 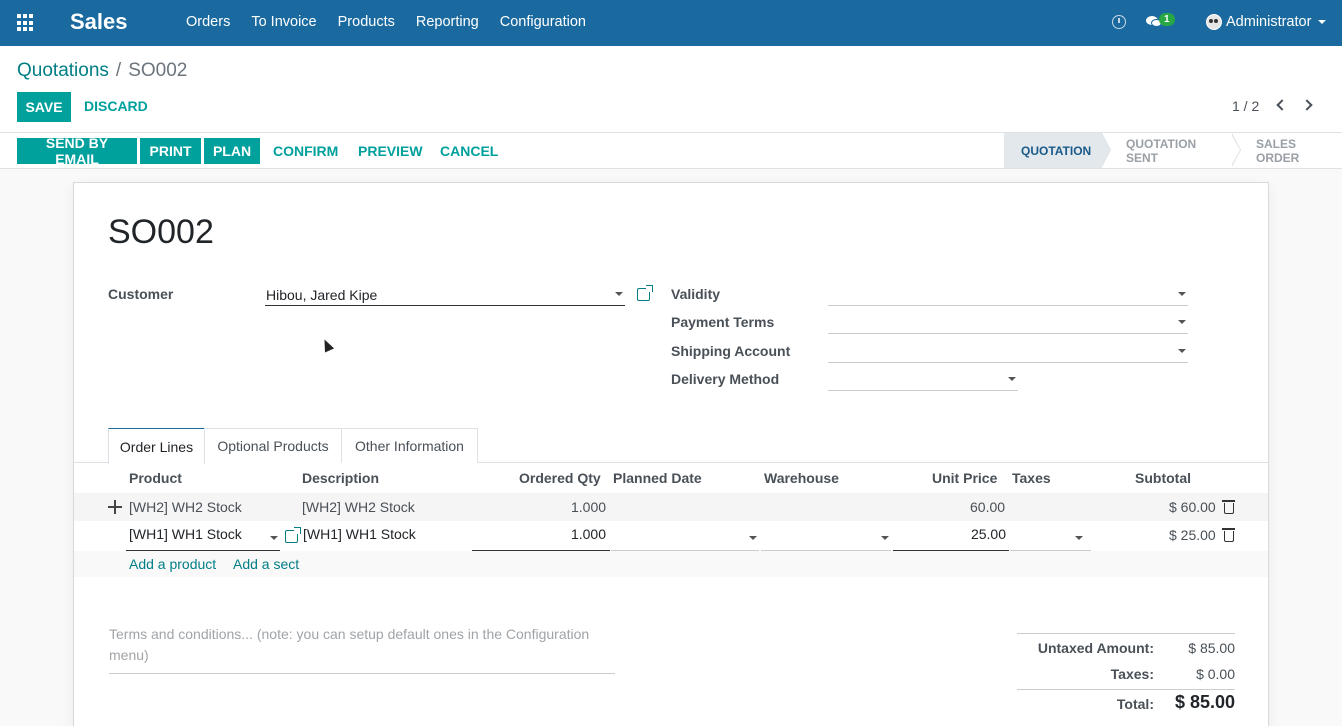 I want to click on column-description: Description, so click(x=340, y=478).